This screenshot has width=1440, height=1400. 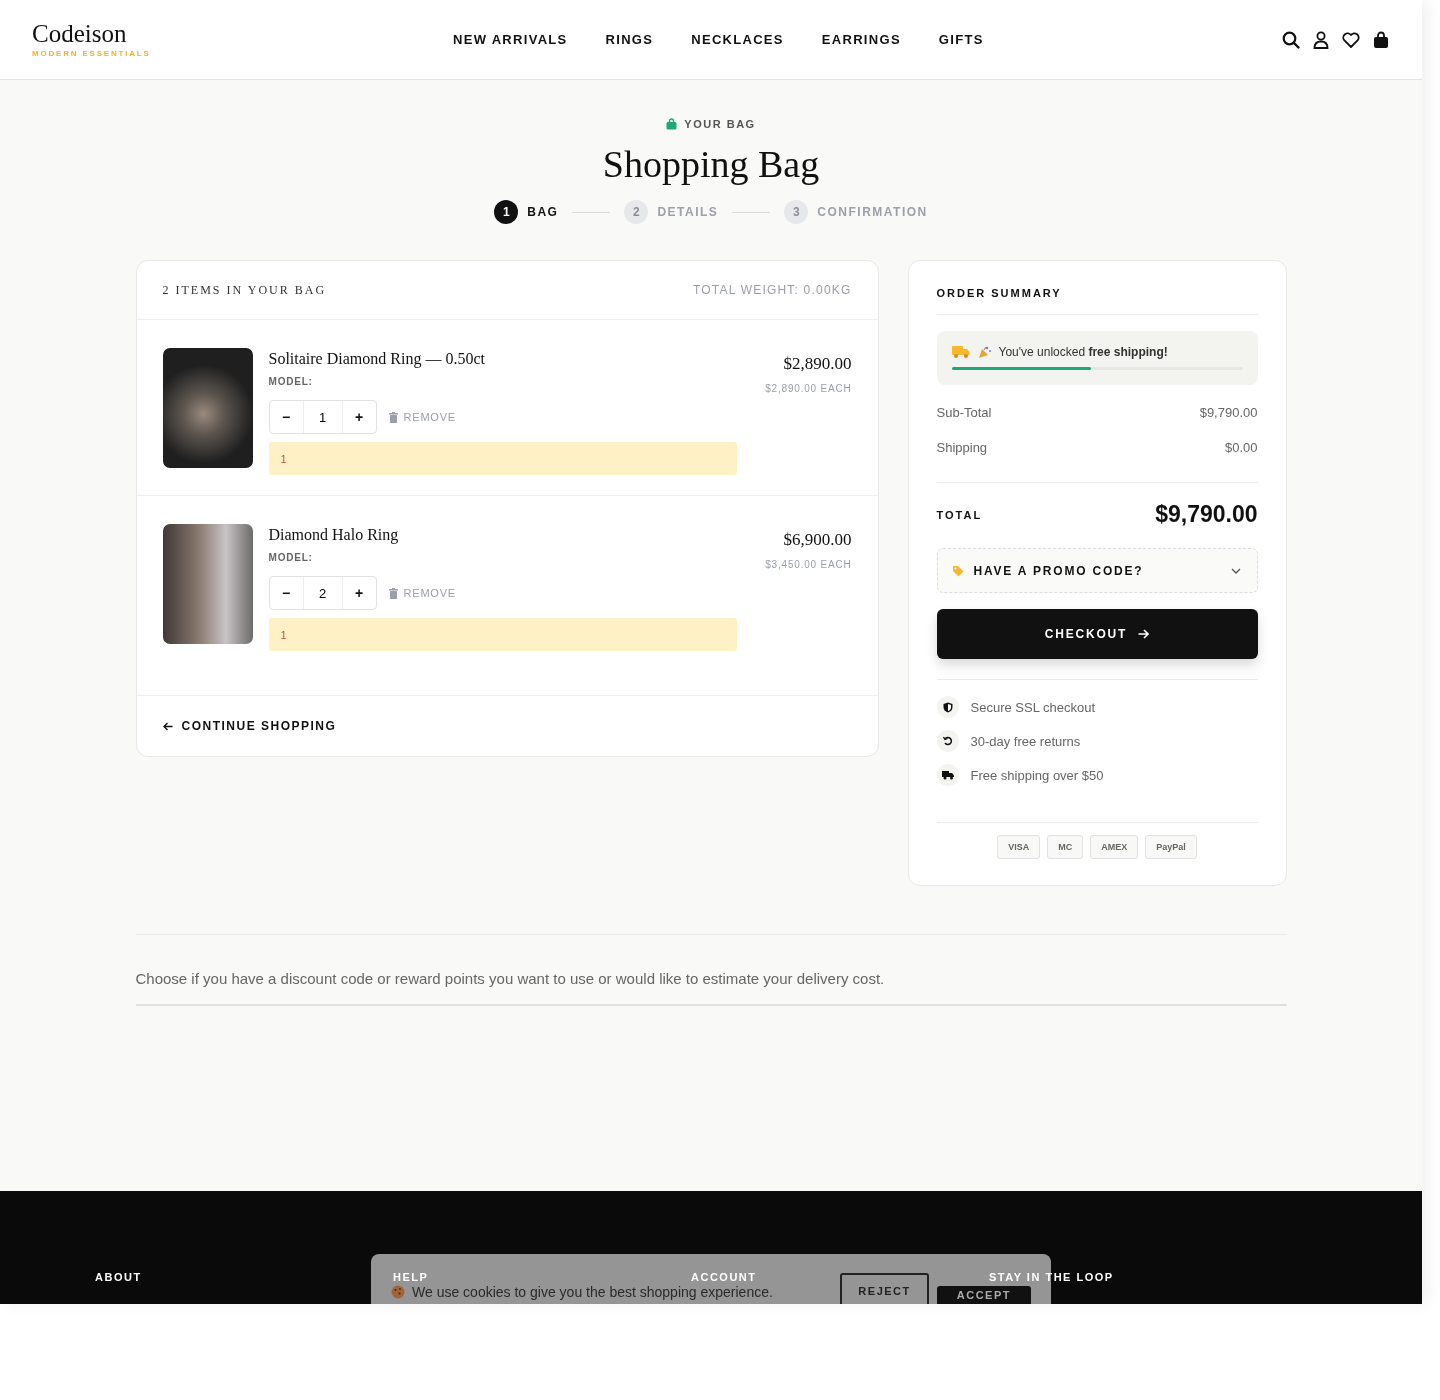 What do you see at coordinates (1291, 39) in the screenshot?
I see `search-icon` at bounding box center [1291, 39].